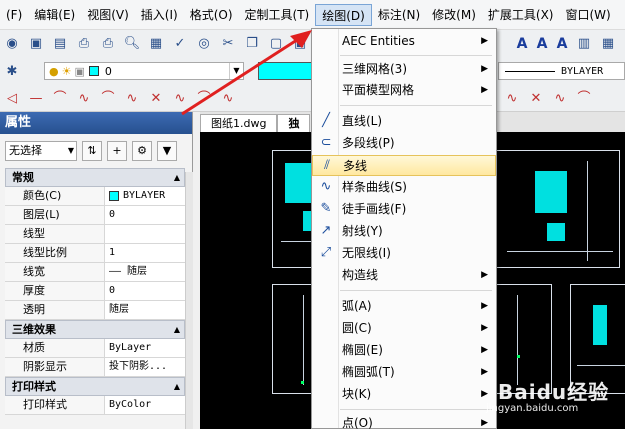 The height and width of the screenshot is (429, 625). I want to click on property-row: 厚度 0, so click(95, 291).